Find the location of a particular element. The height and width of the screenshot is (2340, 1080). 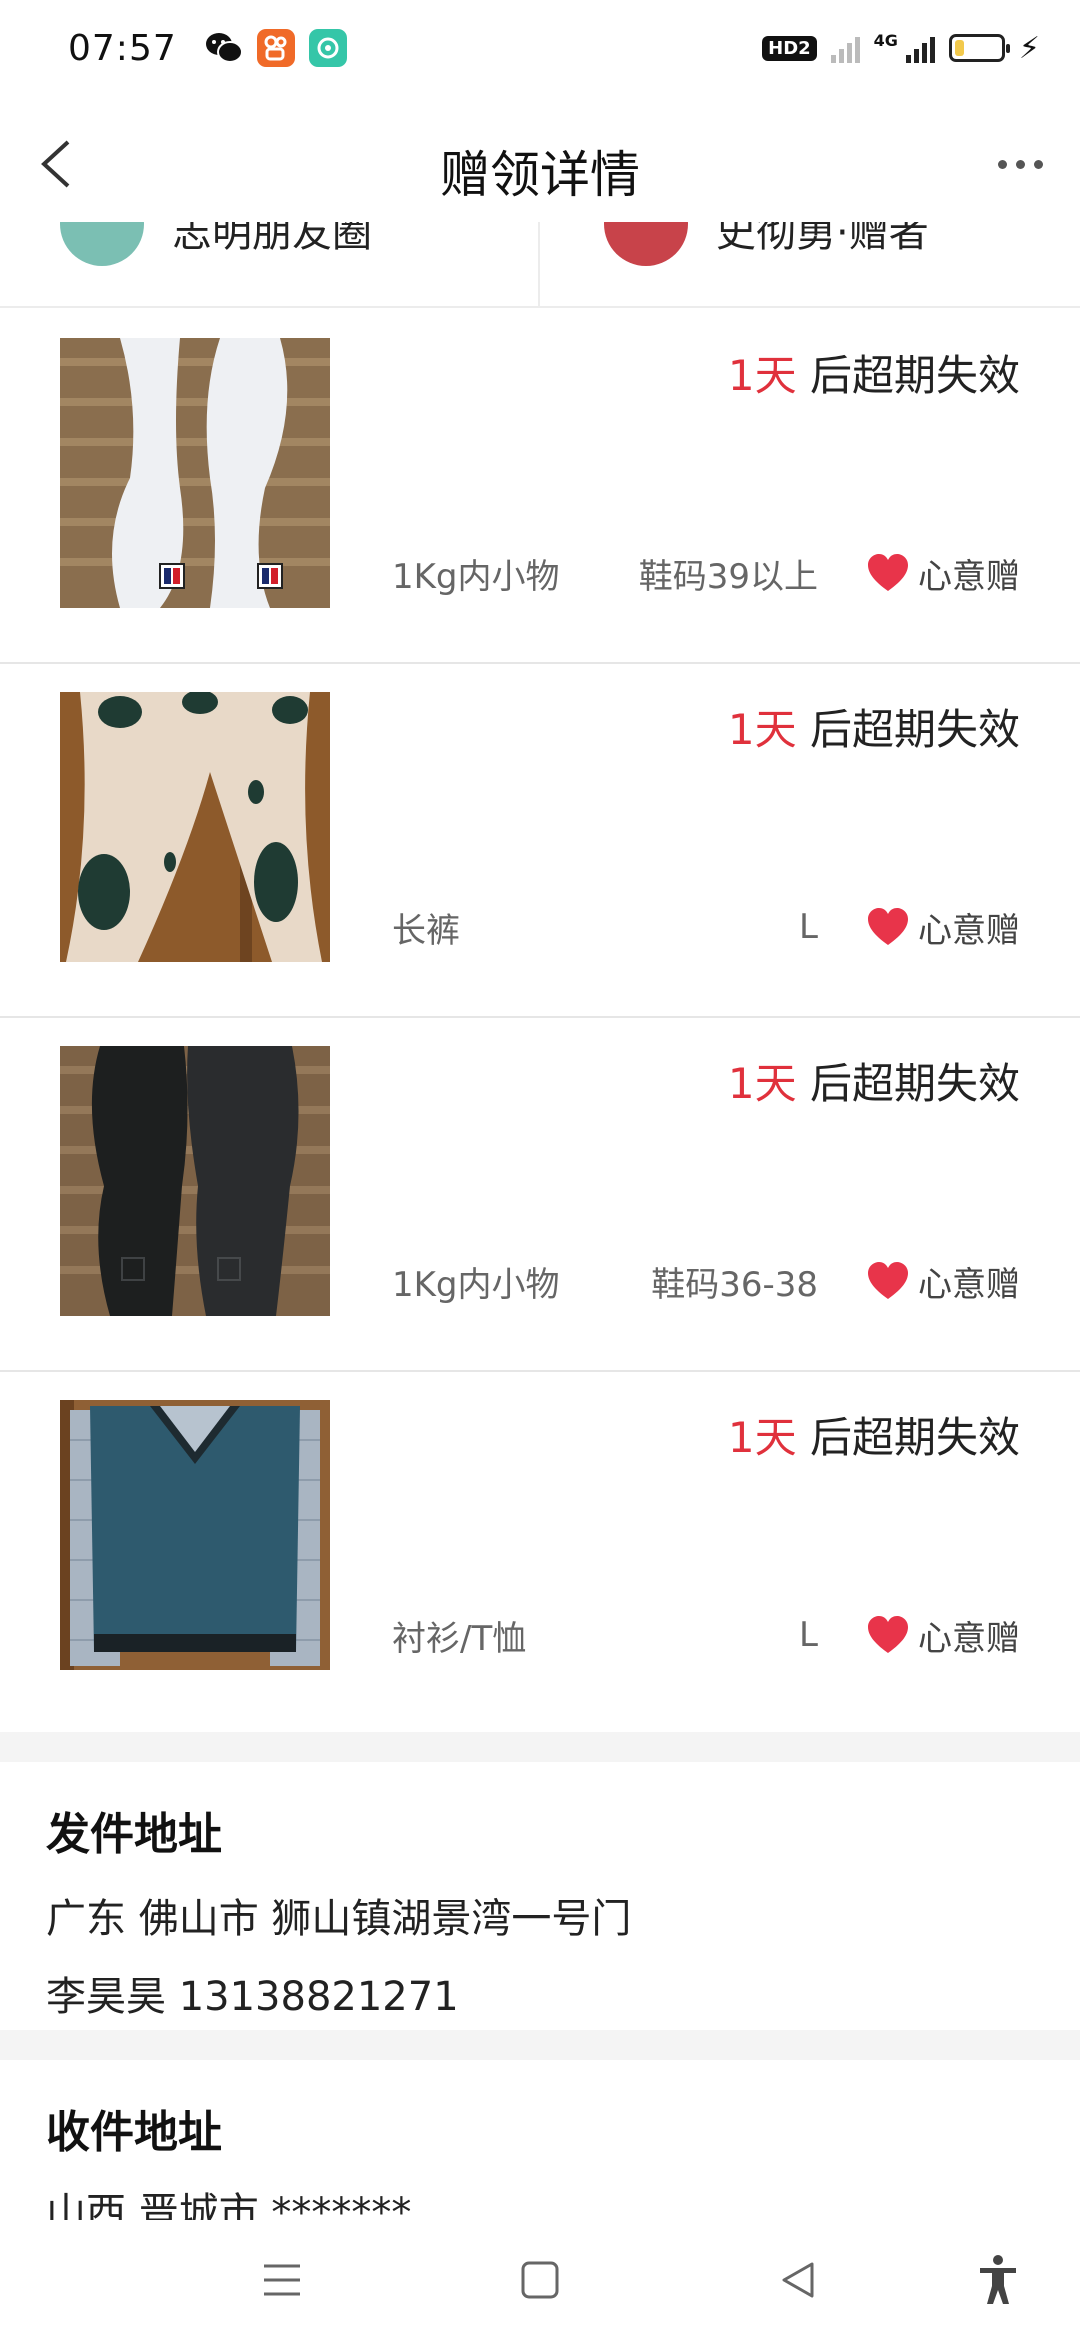

status-app-icons is located at coordinates (276, 48).